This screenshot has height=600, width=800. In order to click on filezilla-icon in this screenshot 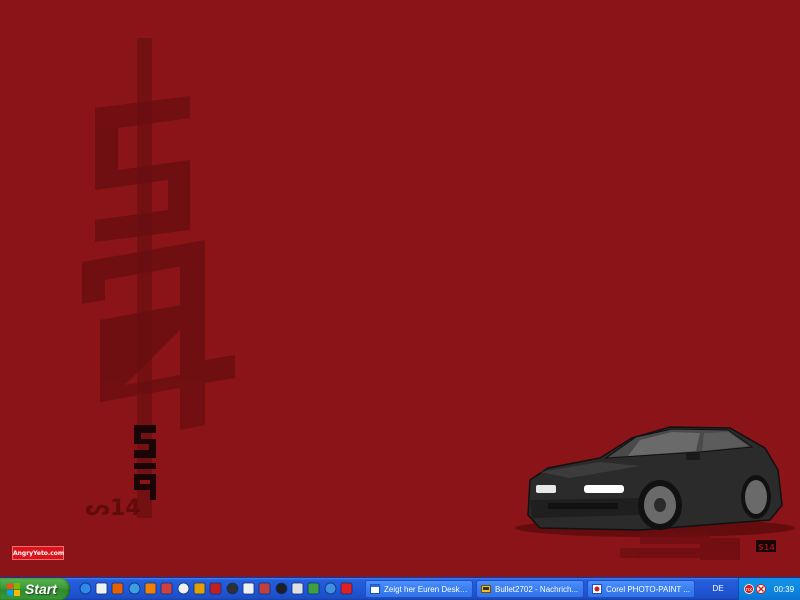, I will do `click(216, 588)`.